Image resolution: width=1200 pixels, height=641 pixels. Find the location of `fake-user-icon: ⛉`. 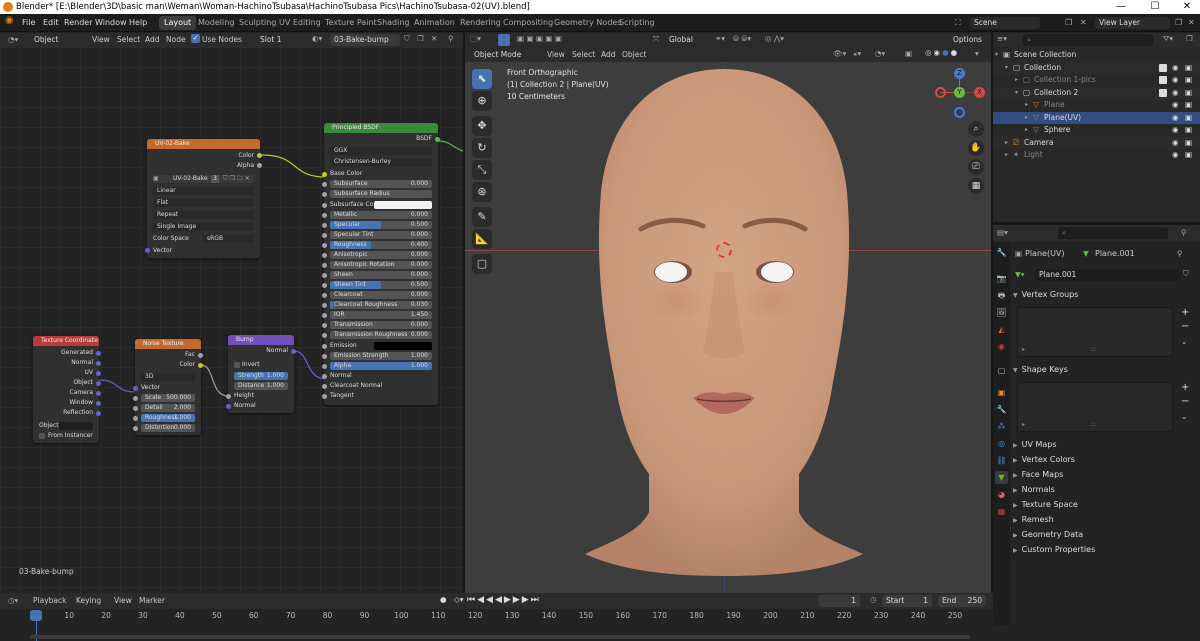

fake-user-icon: ⛉ is located at coordinates (407, 39).